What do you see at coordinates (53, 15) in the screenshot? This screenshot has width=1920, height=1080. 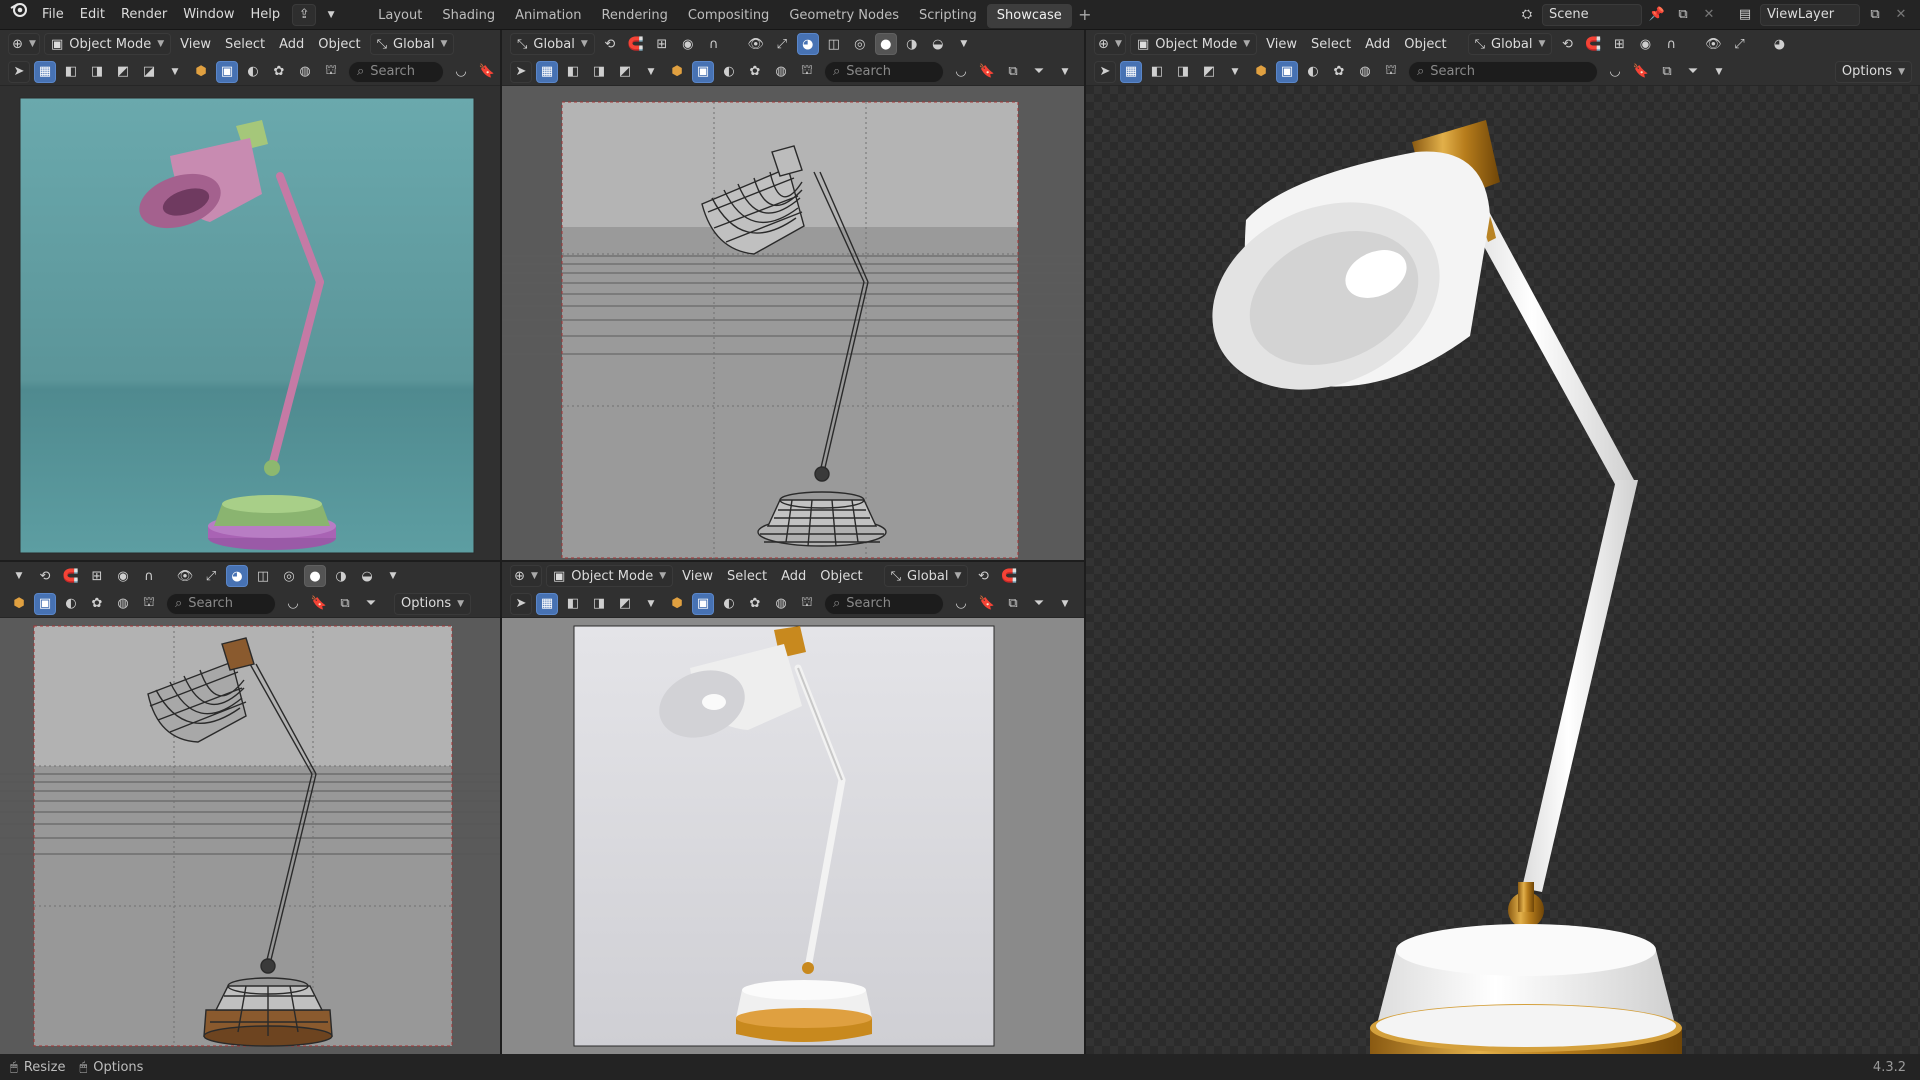 I see `menu-file: File` at bounding box center [53, 15].